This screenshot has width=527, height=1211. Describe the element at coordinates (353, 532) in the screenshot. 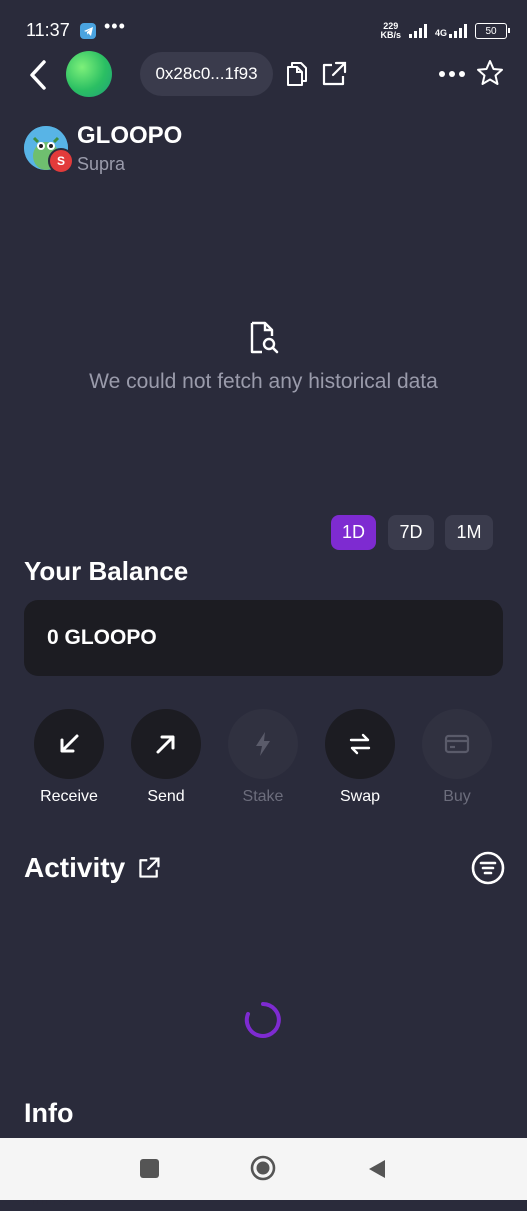

I see `period-1d-button: 1D` at that location.